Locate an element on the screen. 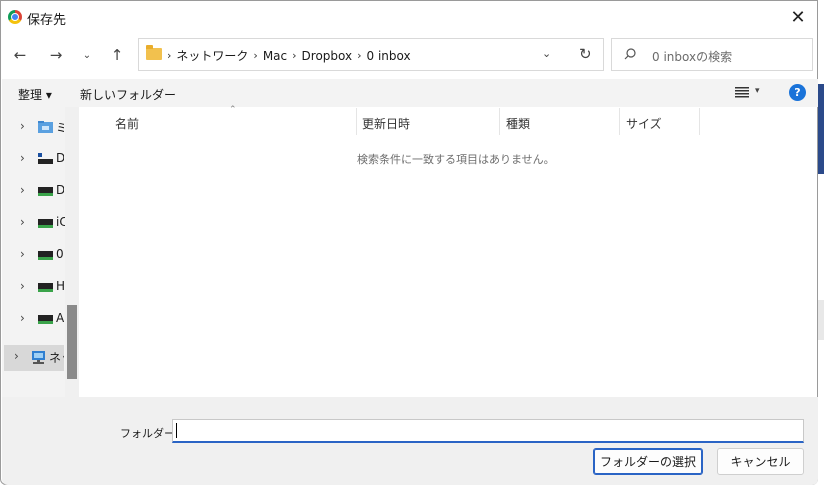  address-bar: › ネットワーク › Mac › Dropbox › 0 inbox ⌄ ↻ is located at coordinates (371, 54).